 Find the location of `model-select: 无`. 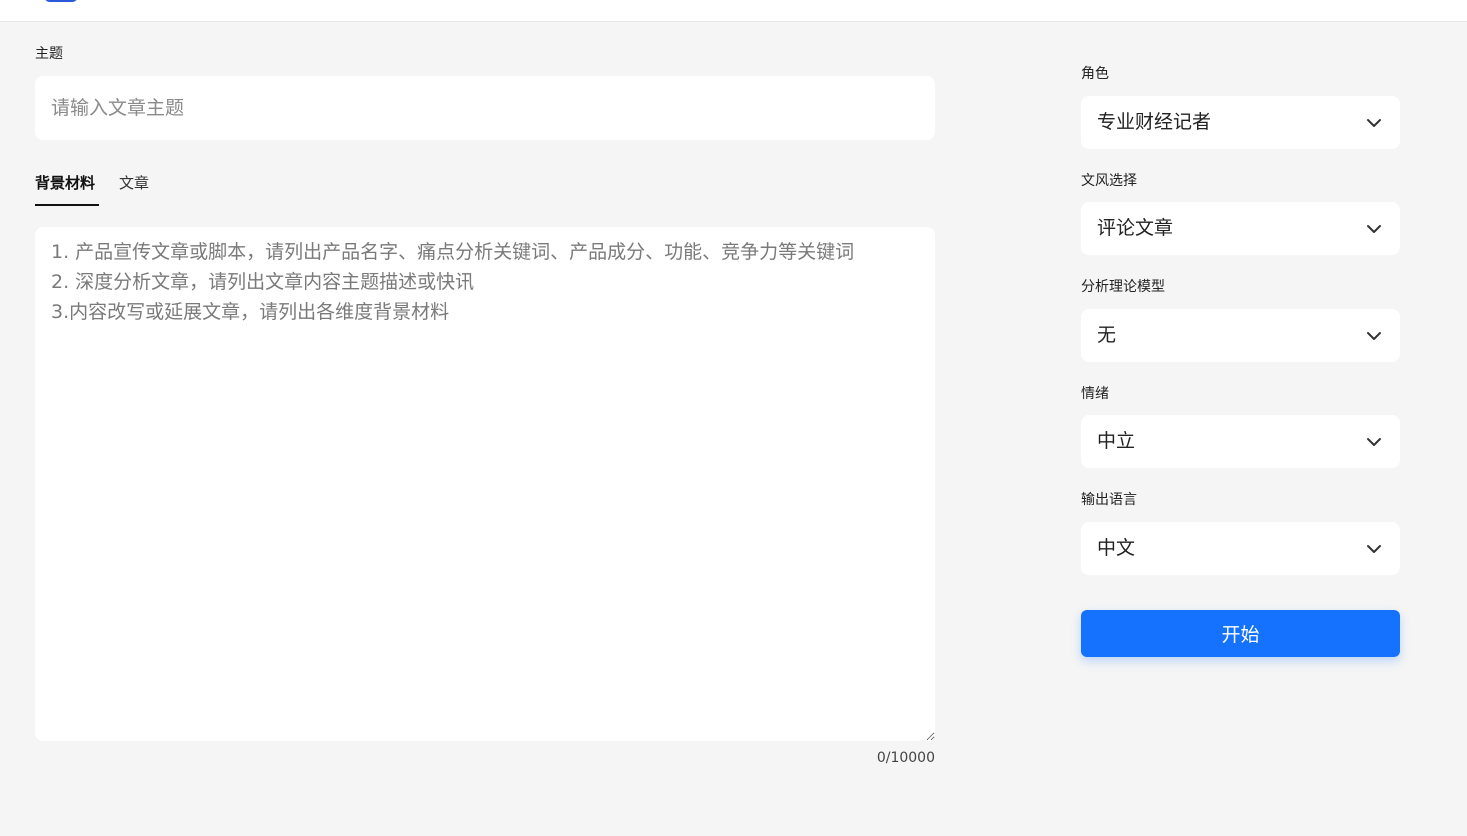

model-select: 无 is located at coordinates (1240, 335).